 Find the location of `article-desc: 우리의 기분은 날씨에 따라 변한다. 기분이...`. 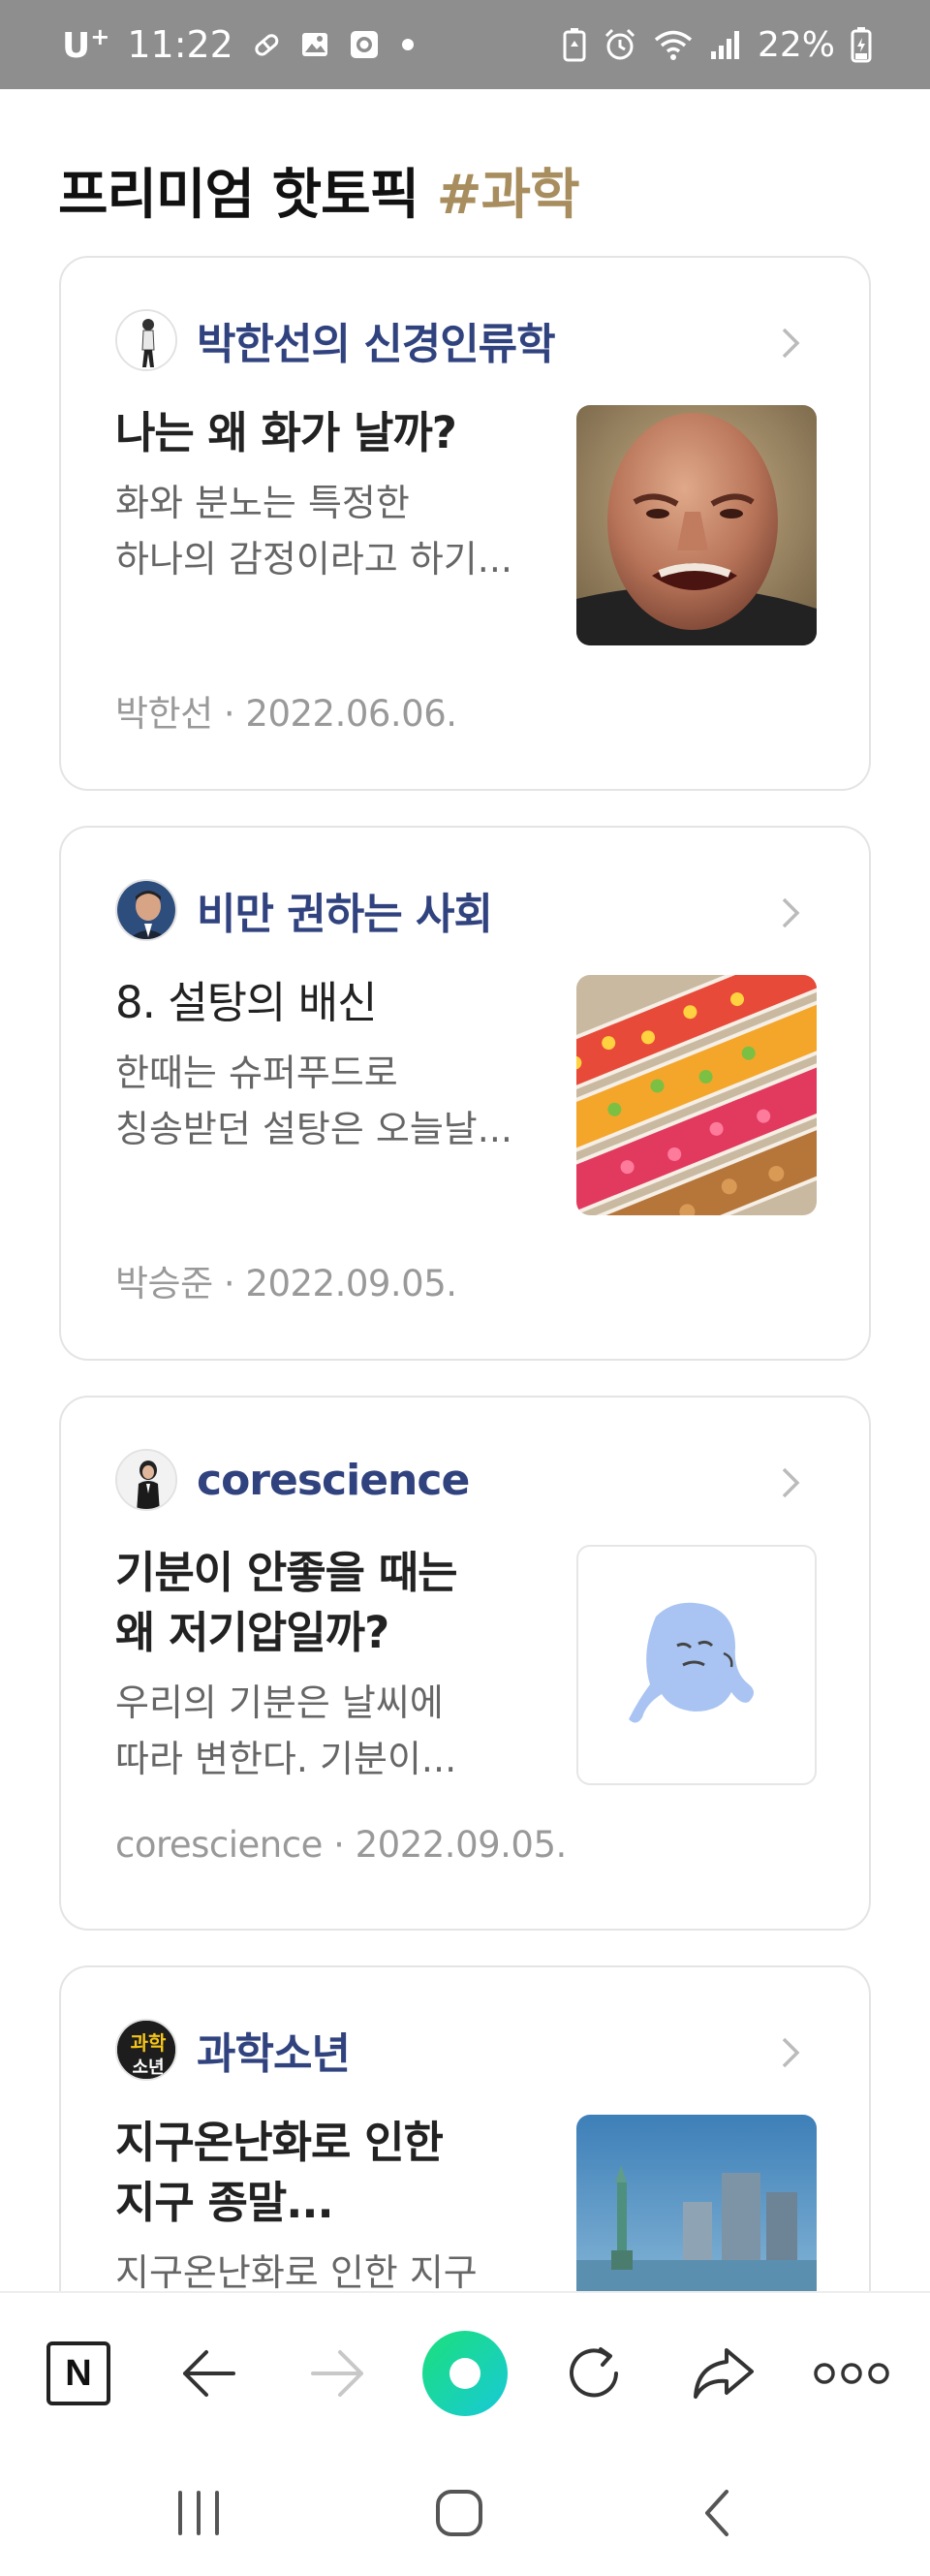

article-desc: 우리의 기분은 날씨에 따라 변한다. 기분이... is located at coordinates (286, 1730).